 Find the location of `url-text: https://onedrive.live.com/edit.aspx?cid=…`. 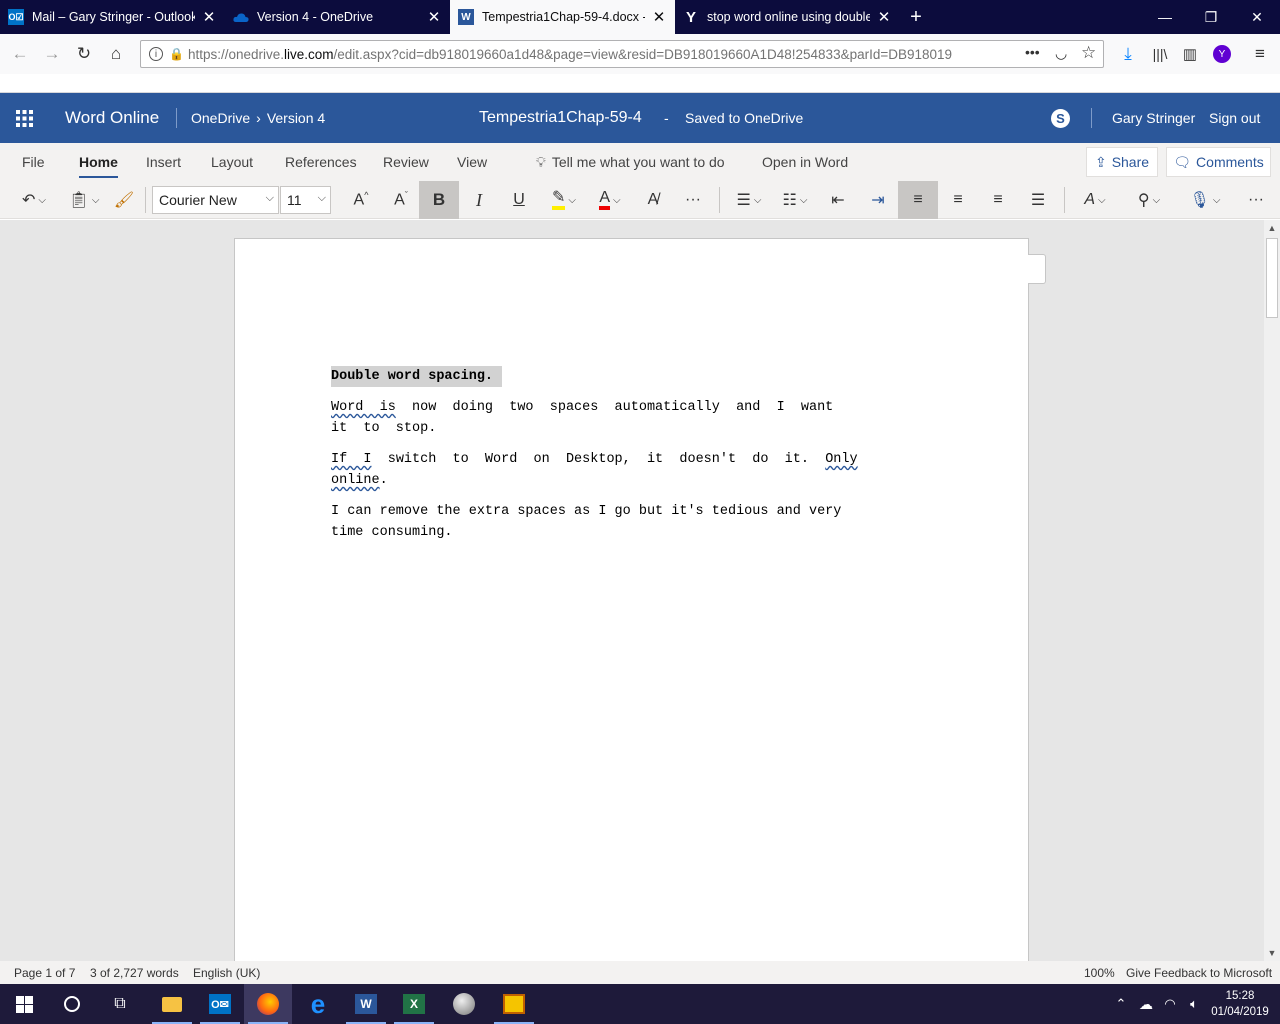

url-text: https://onedrive.live.com/edit.aspx?cid=… is located at coordinates (583, 54).